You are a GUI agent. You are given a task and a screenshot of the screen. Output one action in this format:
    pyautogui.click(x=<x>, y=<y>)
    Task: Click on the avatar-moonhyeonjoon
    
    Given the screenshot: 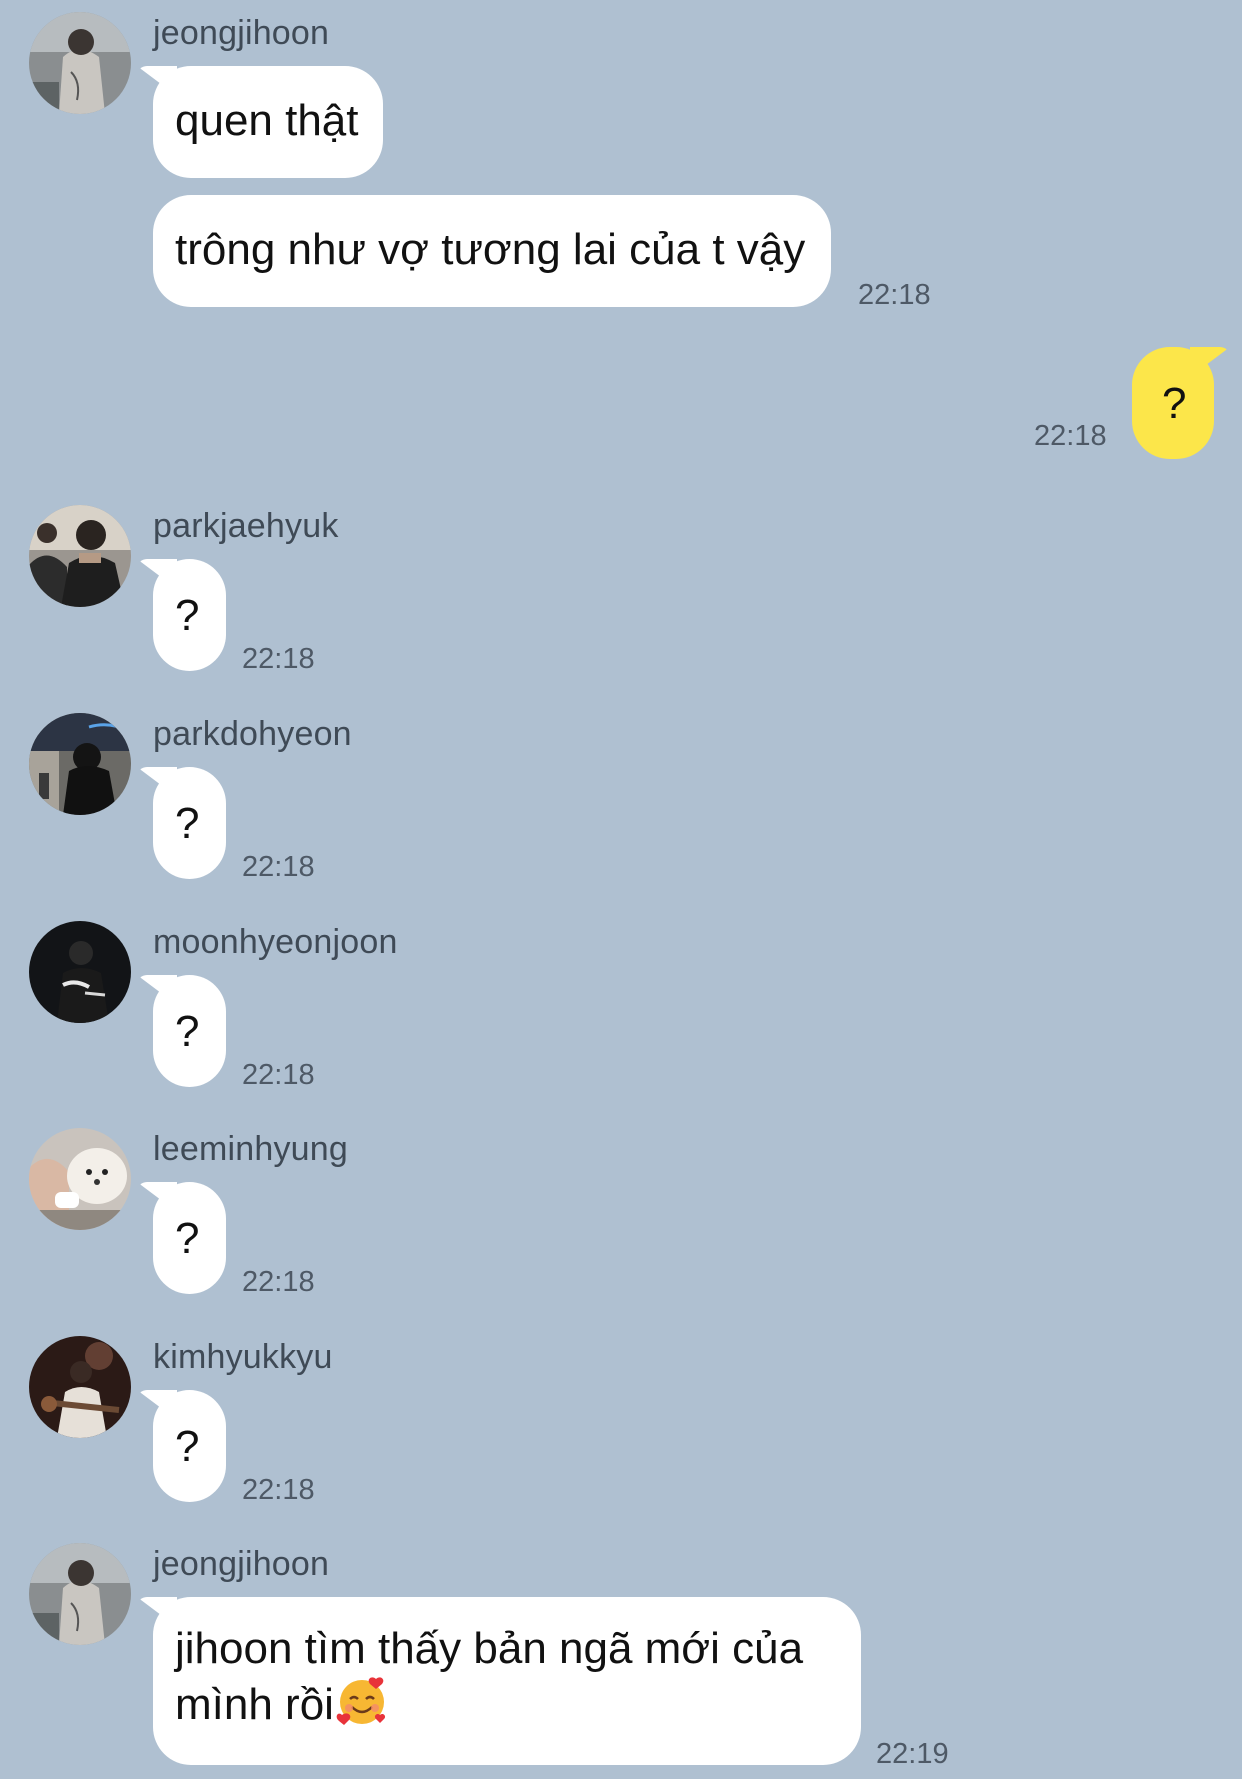 What is the action you would take?
    pyautogui.click(x=80, y=972)
    